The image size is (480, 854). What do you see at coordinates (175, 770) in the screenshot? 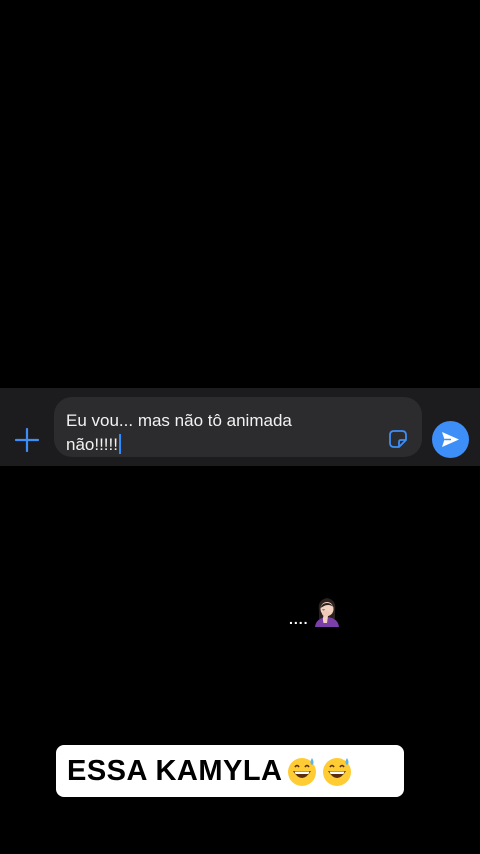
I see `caption-text: ESSA KAMYLA` at bounding box center [175, 770].